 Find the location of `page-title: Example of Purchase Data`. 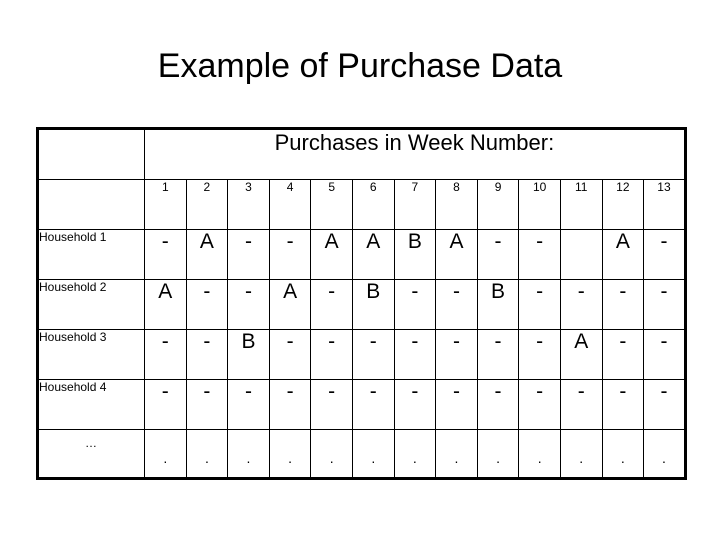

page-title: Example of Purchase Data is located at coordinates (360, 66).